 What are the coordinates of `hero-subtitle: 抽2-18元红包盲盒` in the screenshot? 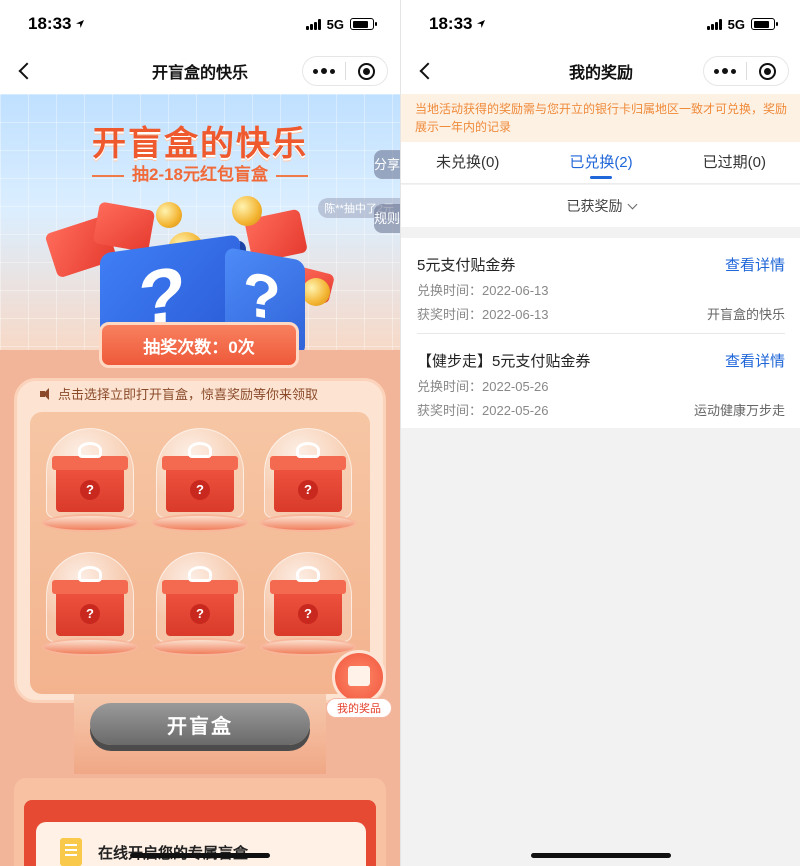 It's located at (200, 172).